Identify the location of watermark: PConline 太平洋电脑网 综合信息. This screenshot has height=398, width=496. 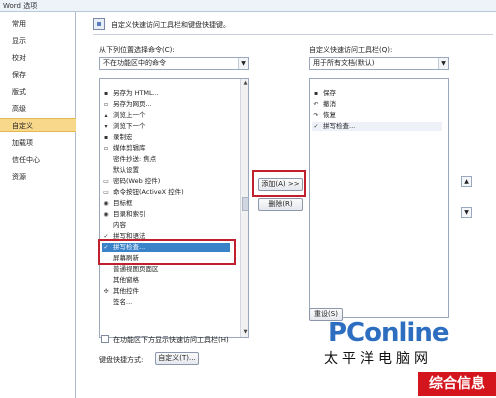
(407, 358).